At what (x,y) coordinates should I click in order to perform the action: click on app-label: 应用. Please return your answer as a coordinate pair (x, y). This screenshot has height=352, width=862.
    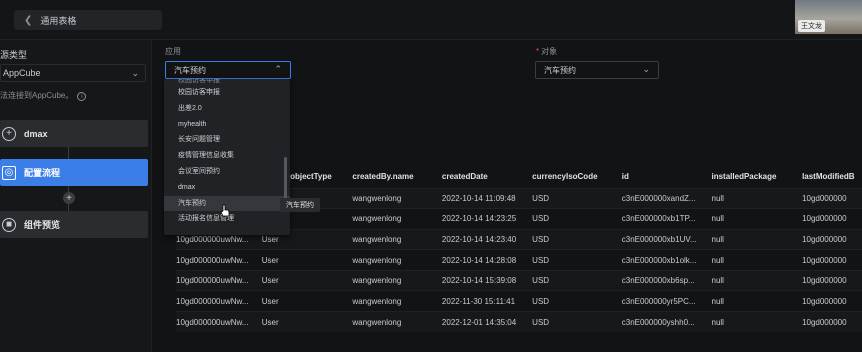
    Looking at the image, I should click on (173, 51).